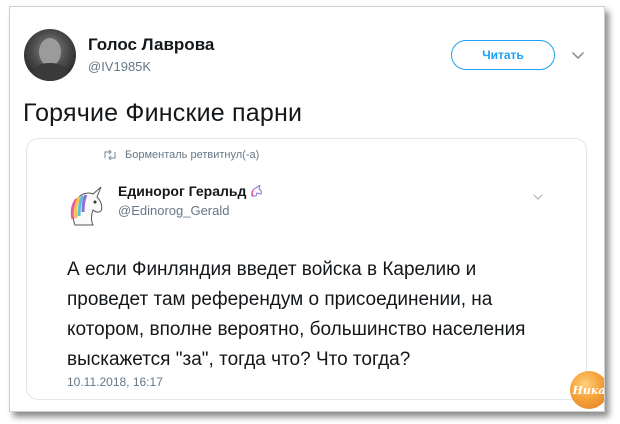 The height and width of the screenshot is (424, 620). I want to click on quoted-author-handle: @Edinorog_Gerald, so click(173, 210).